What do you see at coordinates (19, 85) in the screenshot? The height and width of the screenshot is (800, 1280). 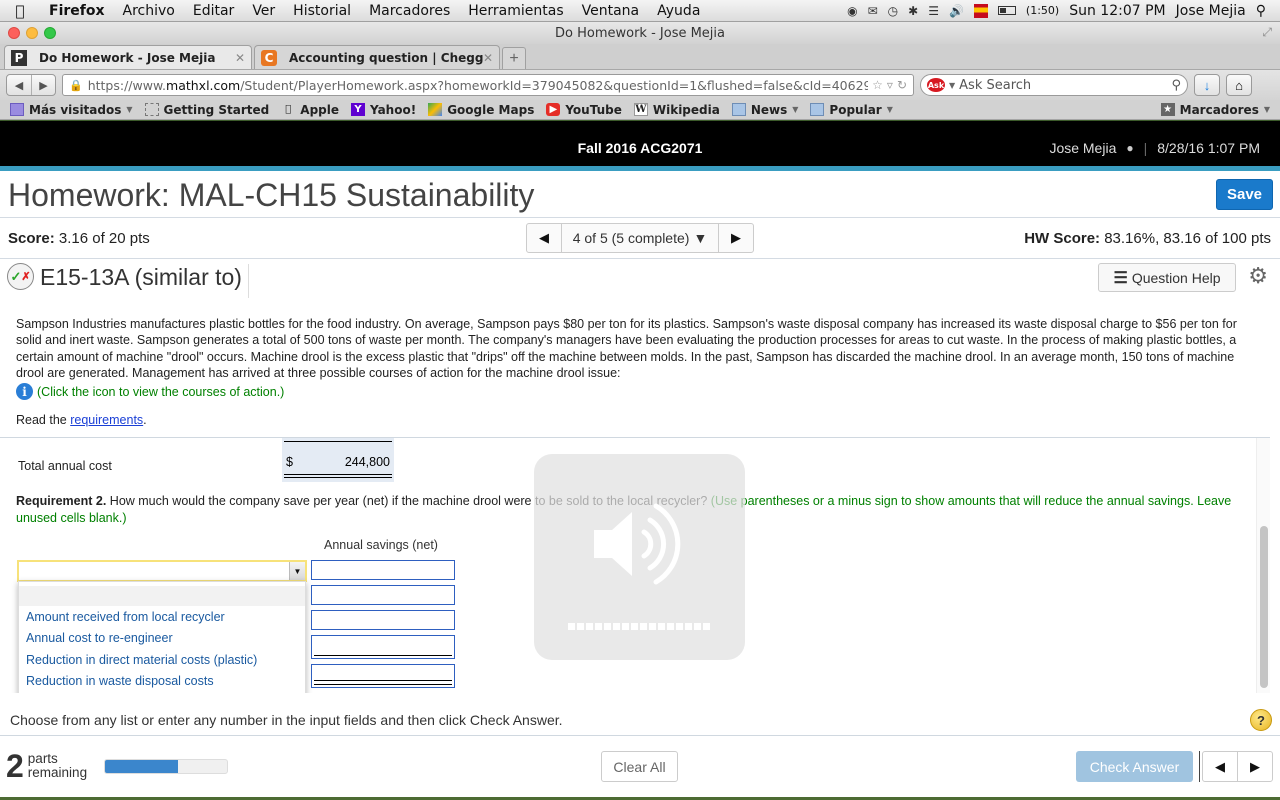 I see `back-button: ◀` at bounding box center [19, 85].